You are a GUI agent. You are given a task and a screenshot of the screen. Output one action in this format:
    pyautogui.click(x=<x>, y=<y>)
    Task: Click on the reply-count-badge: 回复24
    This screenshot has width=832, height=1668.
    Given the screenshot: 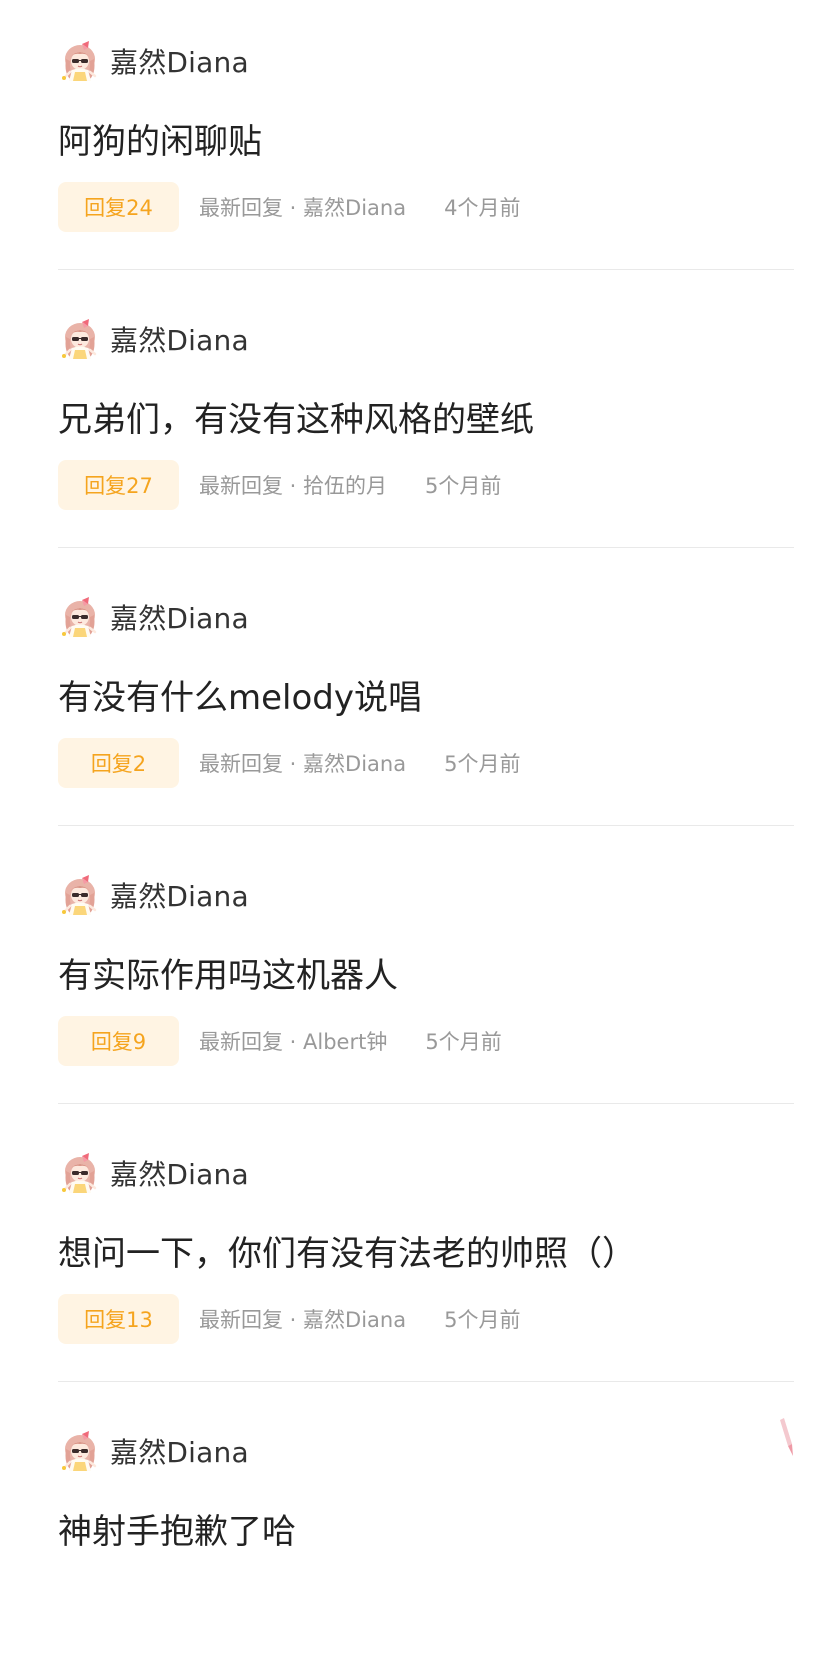 What is the action you would take?
    pyautogui.click(x=118, y=207)
    